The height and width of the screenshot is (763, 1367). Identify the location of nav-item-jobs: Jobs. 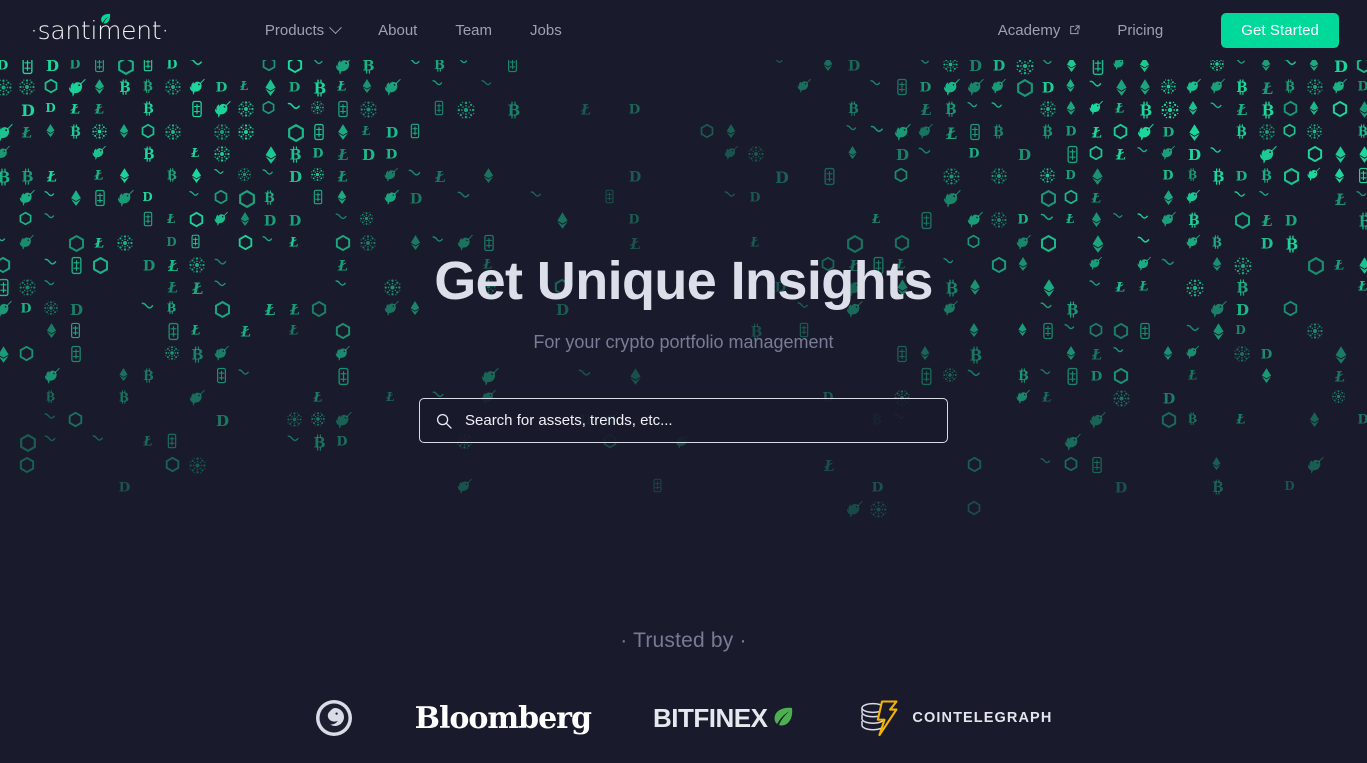
(546, 30).